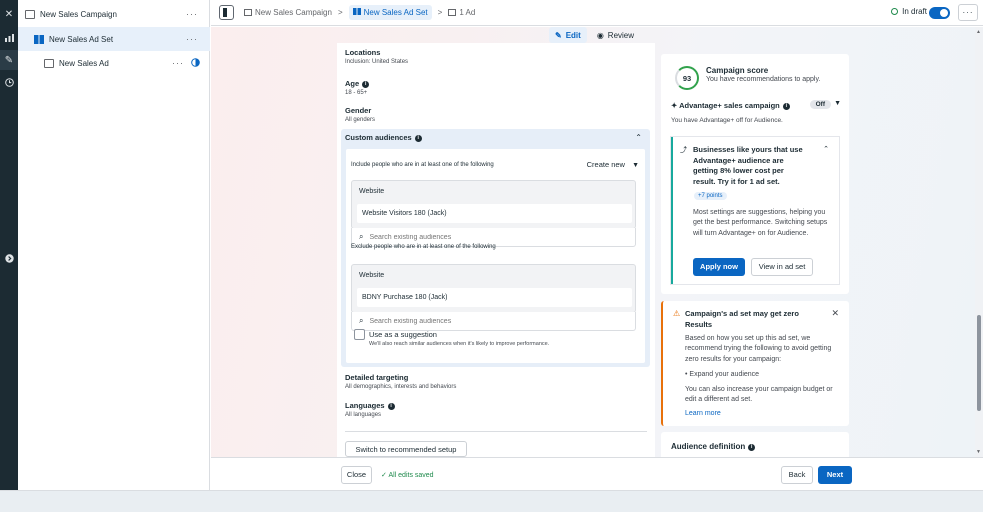  I want to click on review-mode-button: ◉ Review, so click(615, 35).